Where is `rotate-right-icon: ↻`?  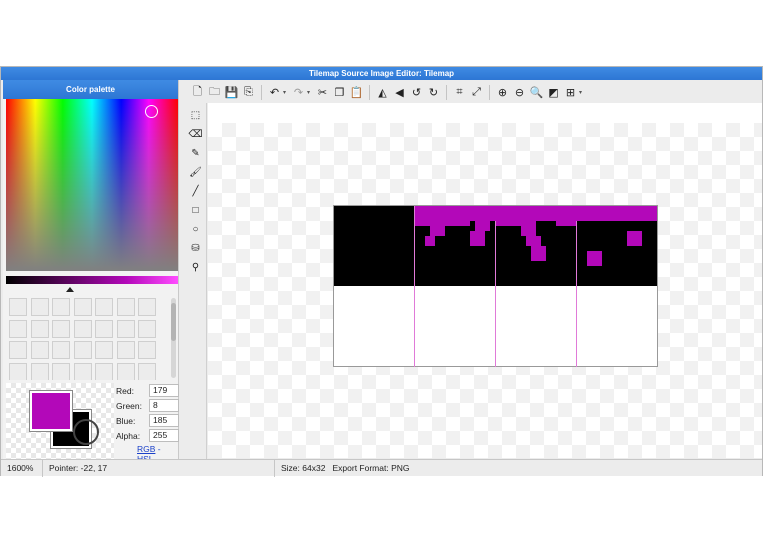
rotate-right-icon: ↻ is located at coordinates (433, 92).